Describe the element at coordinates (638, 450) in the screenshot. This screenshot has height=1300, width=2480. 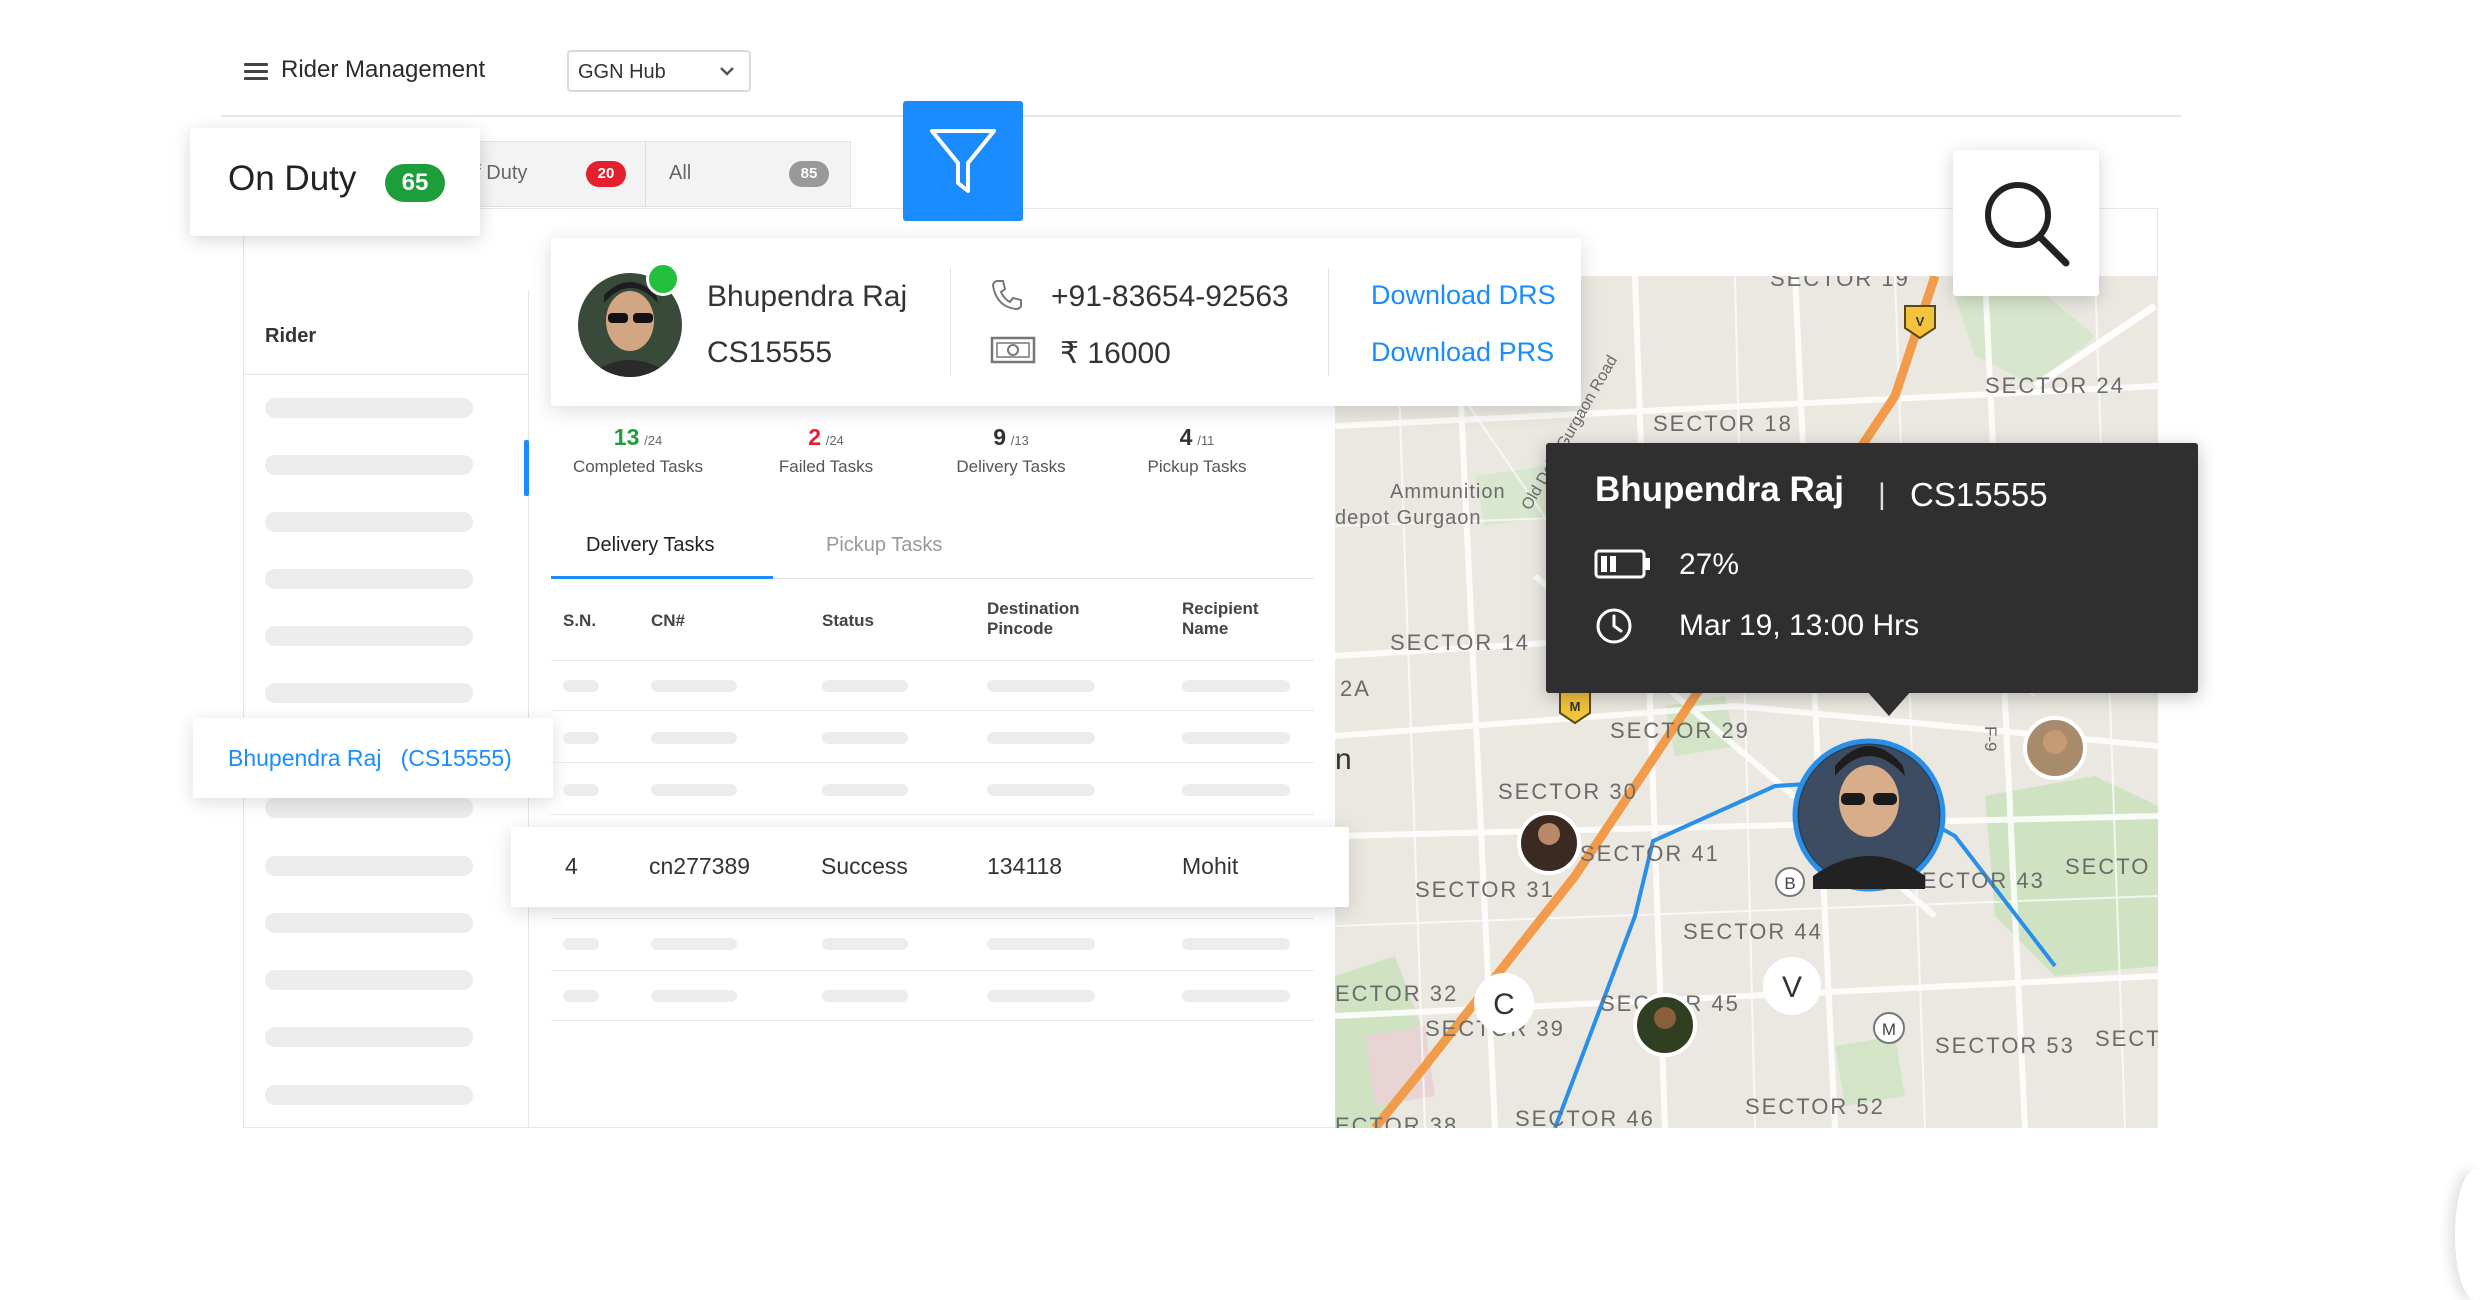
I see `stat-completed-tasks: 13 /24 Completed Tasks` at that location.